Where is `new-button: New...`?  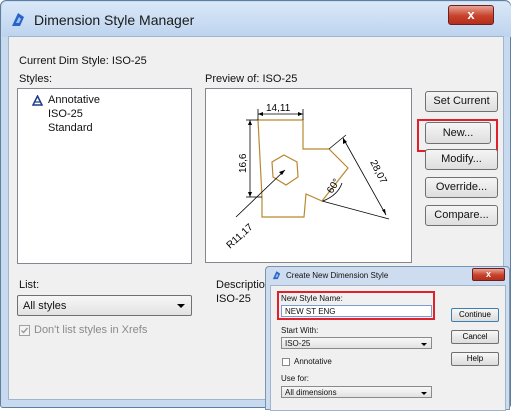
new-button: New... is located at coordinates (458, 133).